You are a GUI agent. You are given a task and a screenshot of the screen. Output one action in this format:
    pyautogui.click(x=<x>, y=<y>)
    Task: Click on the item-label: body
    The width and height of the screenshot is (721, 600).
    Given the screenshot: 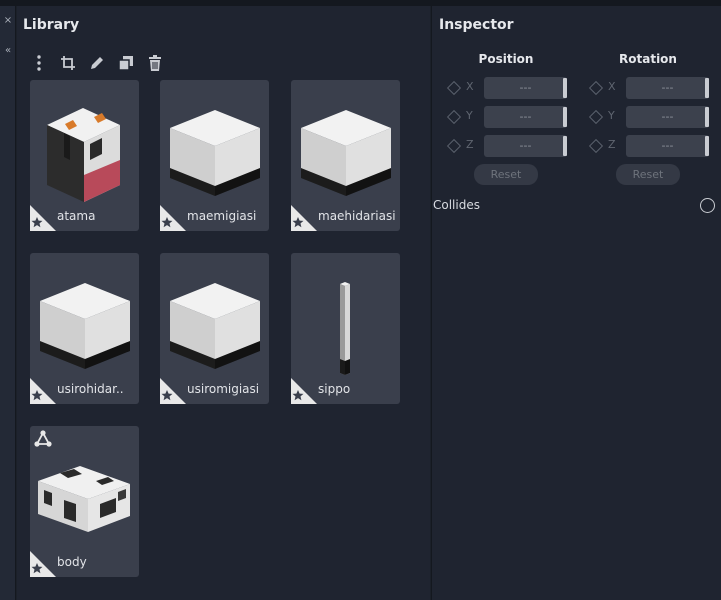 What is the action you would take?
    pyautogui.click(x=72, y=562)
    